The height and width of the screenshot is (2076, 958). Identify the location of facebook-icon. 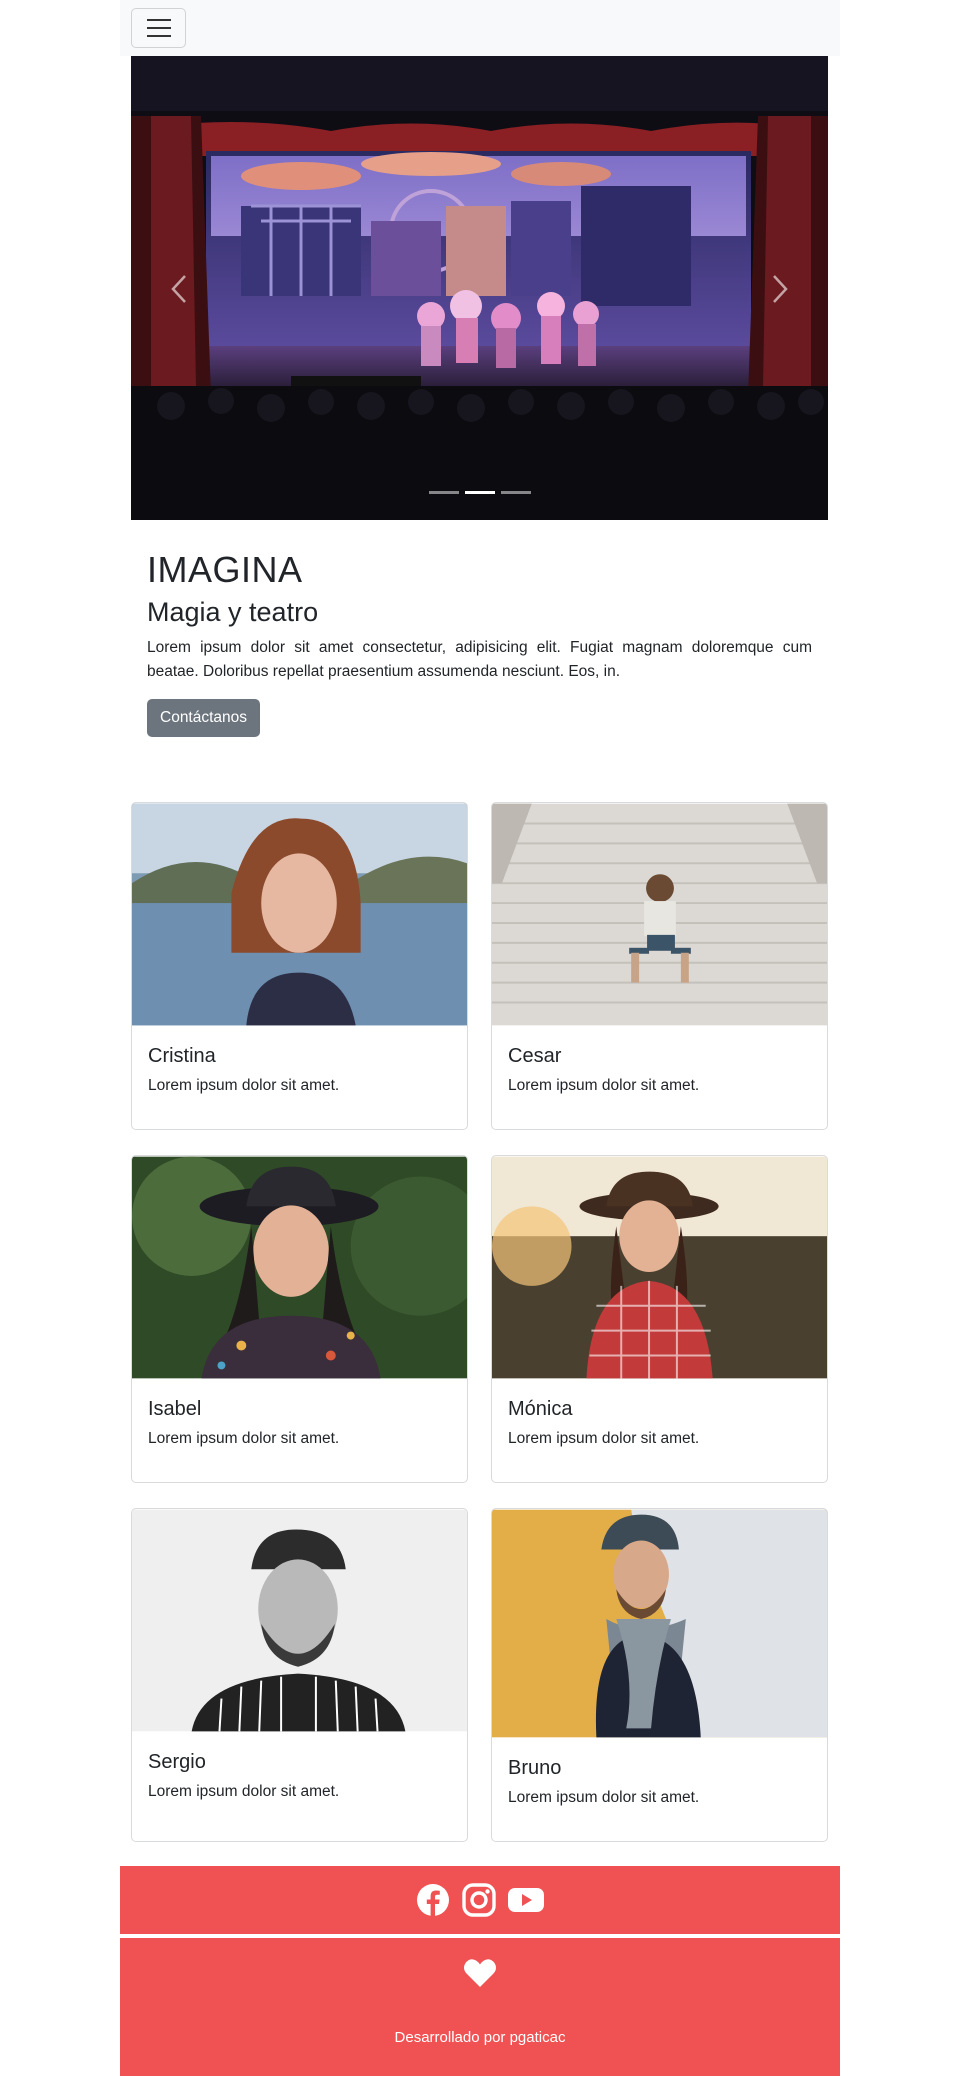
(433, 1900).